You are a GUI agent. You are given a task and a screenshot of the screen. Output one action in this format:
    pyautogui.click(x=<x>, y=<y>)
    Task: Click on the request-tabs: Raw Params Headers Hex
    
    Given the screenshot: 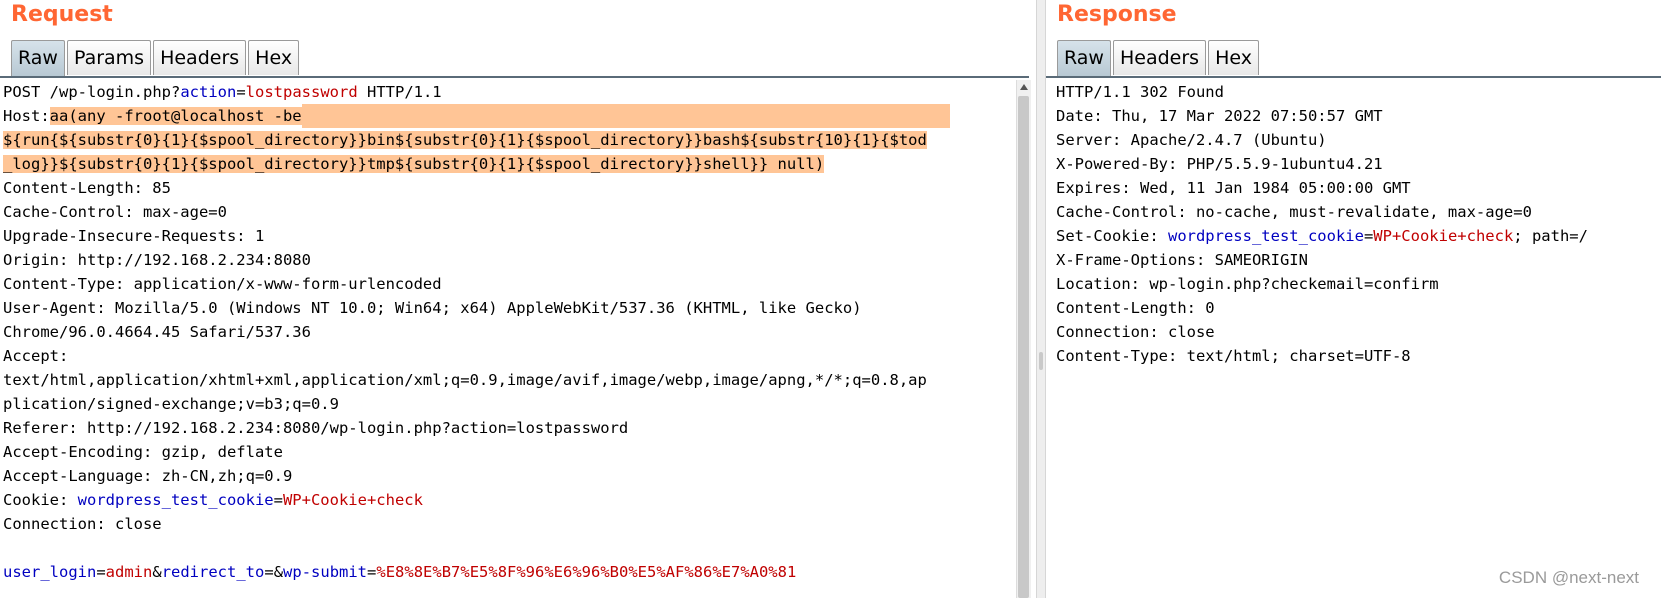 What is the action you would take?
    pyautogui.click(x=156, y=58)
    